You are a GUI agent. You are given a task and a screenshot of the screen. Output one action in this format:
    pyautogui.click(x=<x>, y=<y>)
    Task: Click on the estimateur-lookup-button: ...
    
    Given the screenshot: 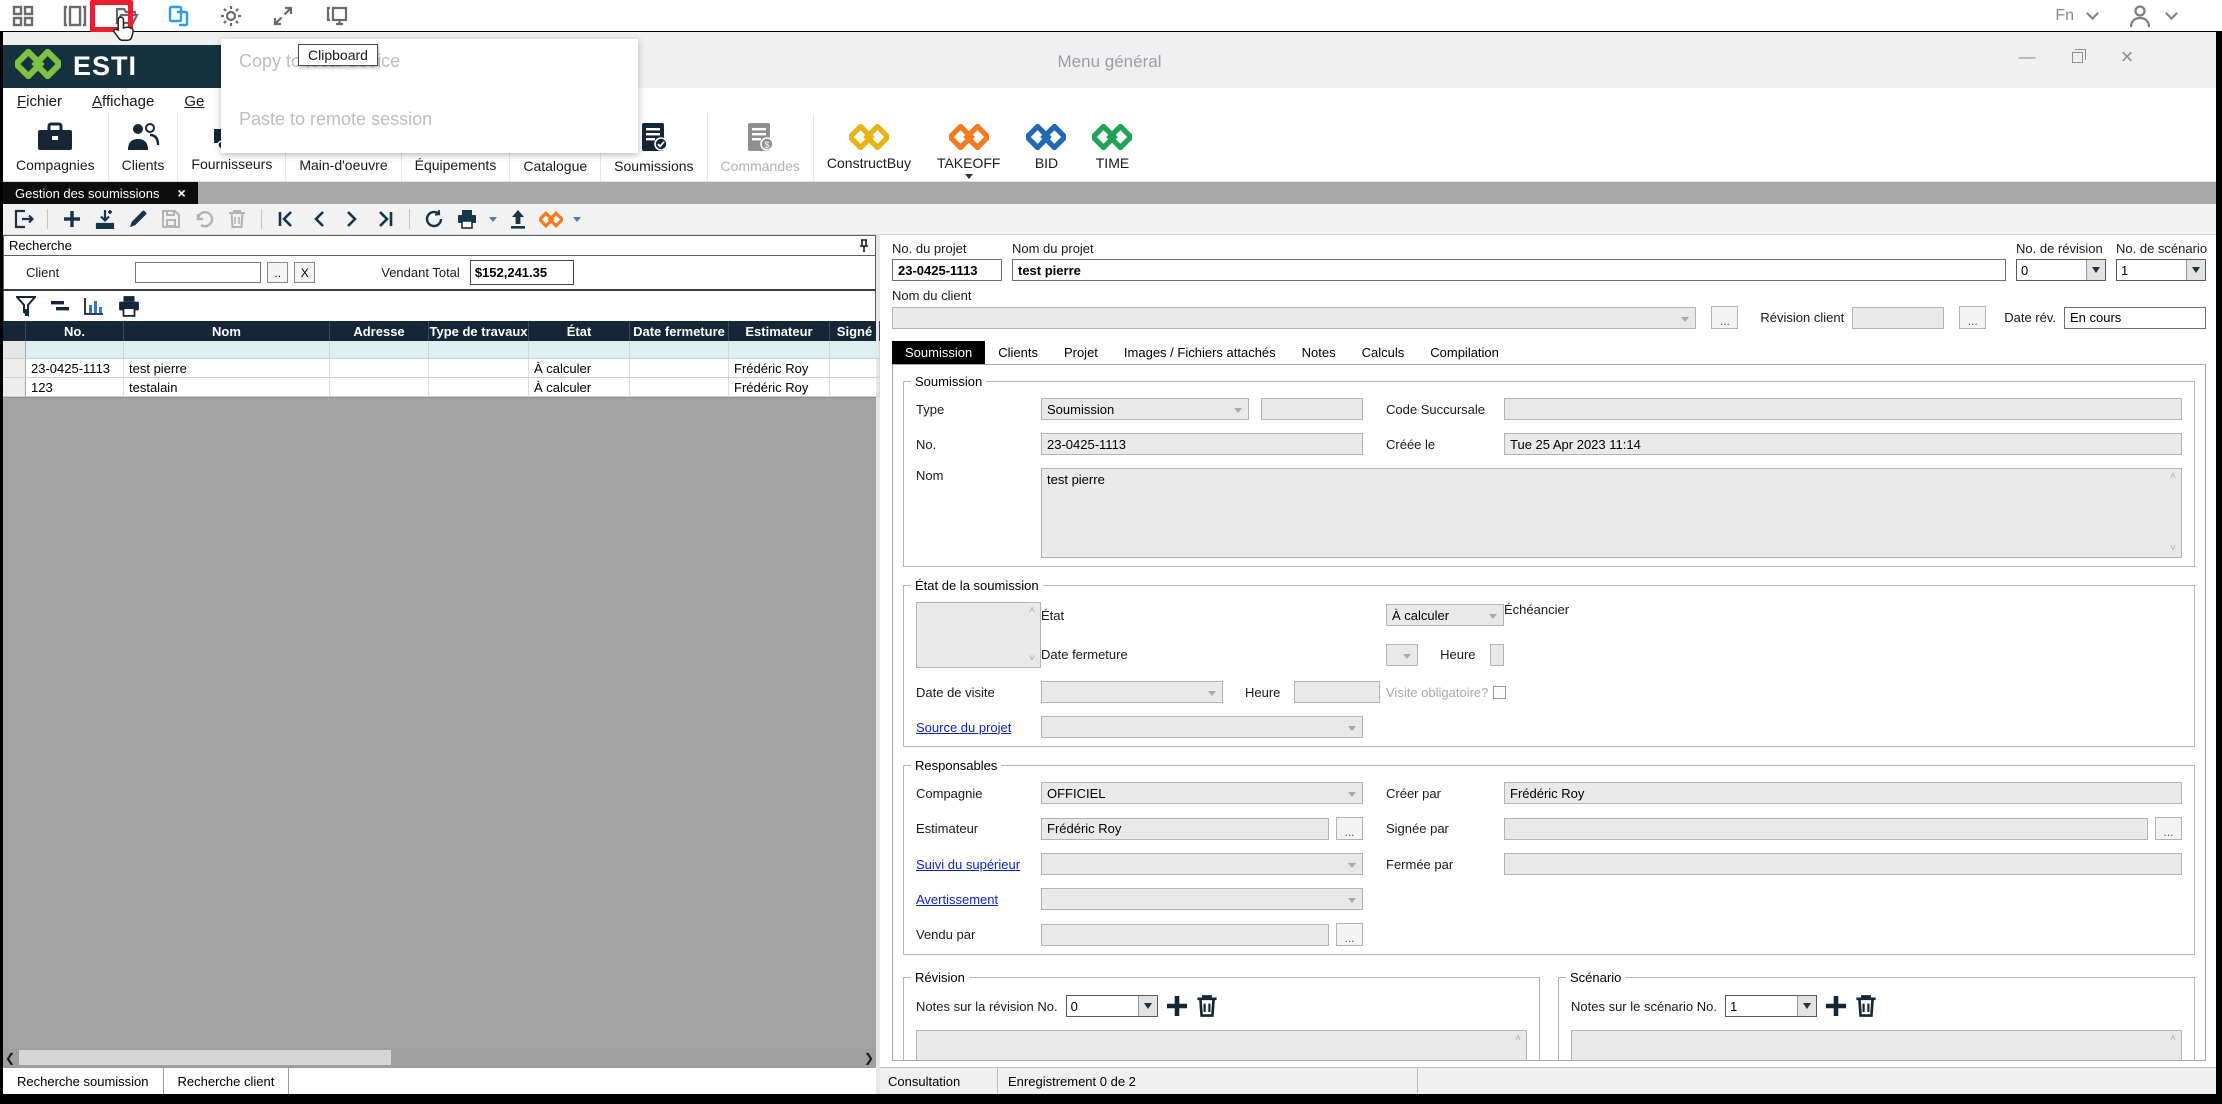 What is the action you would take?
    pyautogui.click(x=1349, y=828)
    